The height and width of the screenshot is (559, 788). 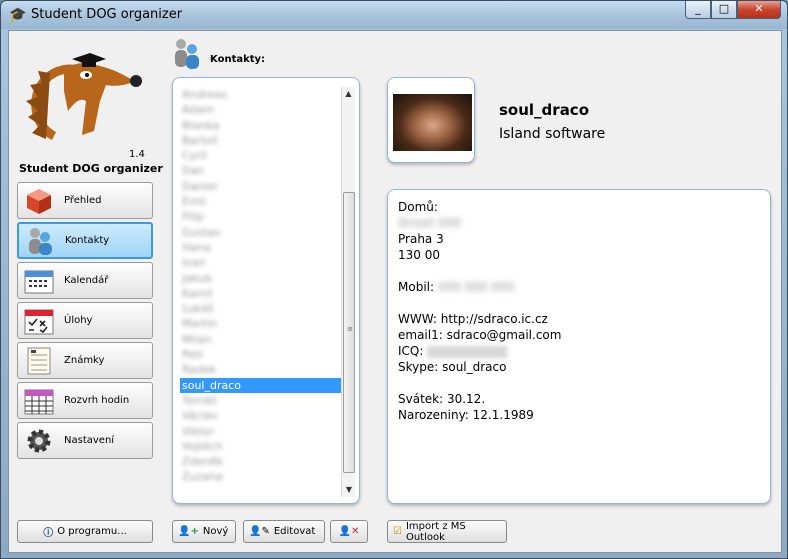 What do you see at coordinates (78, 320) in the screenshot?
I see `nav-label: Úlohy` at bounding box center [78, 320].